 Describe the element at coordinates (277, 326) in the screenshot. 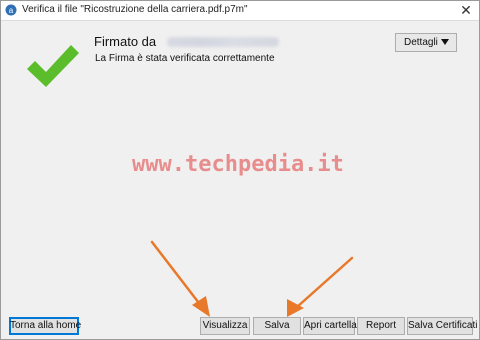

I see `save-button: Salva` at that location.